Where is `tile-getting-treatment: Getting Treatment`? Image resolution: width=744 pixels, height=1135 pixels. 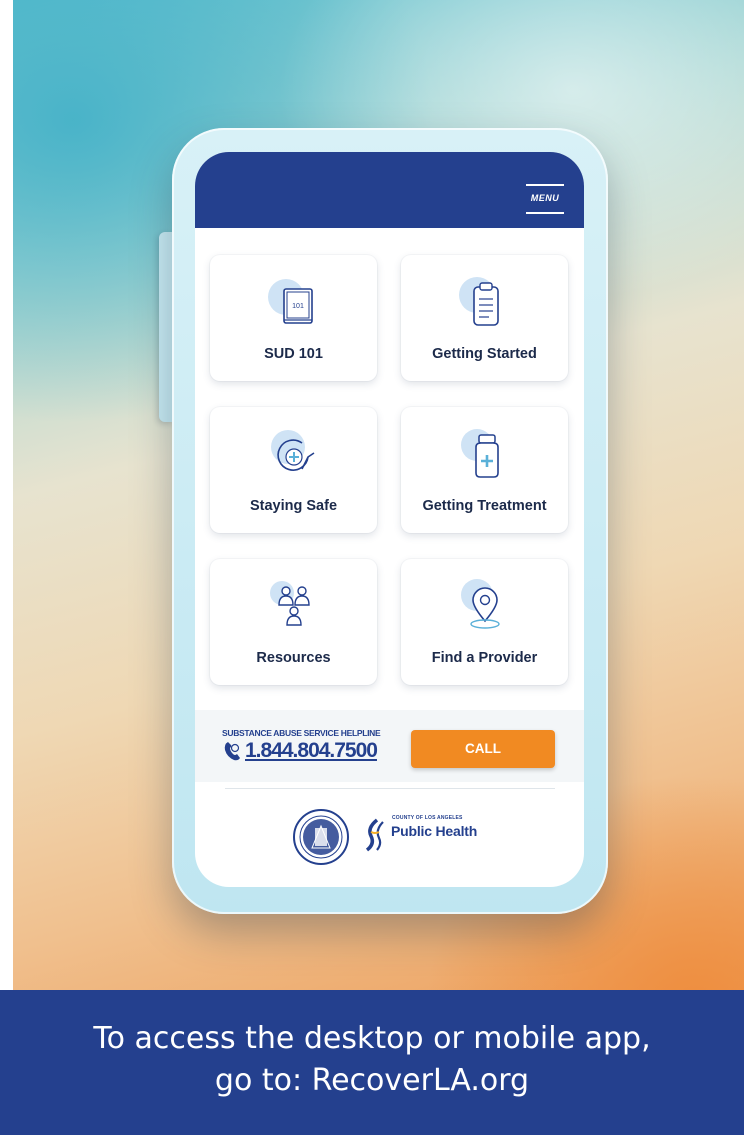
tile-getting-treatment: Getting Treatment is located at coordinates (484, 470).